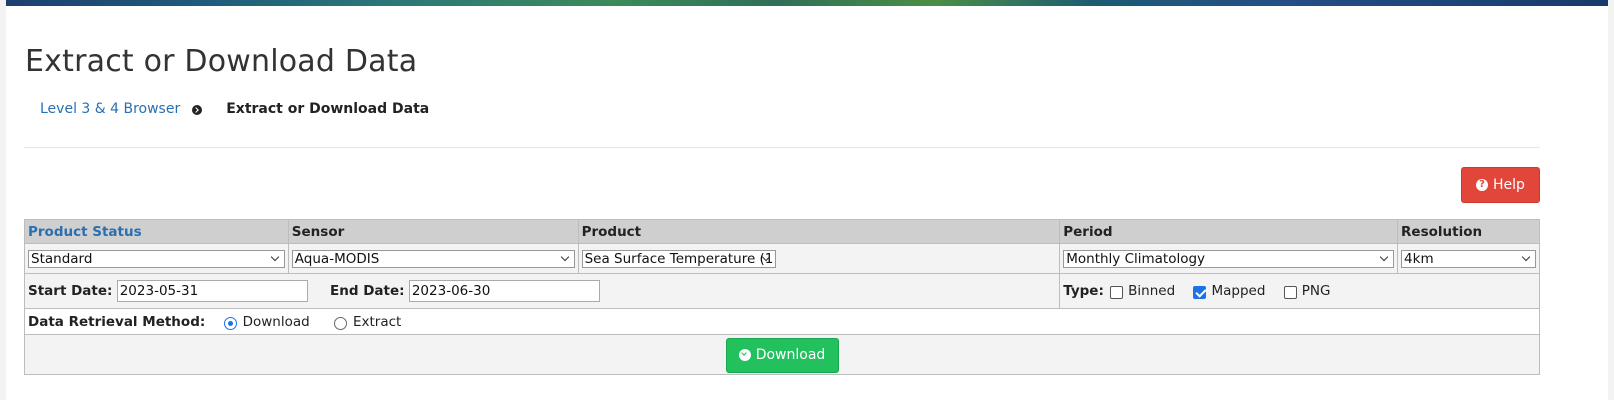 This screenshot has height=400, width=1614. What do you see at coordinates (85, 231) in the screenshot?
I see `product-status-header-label: Product Status` at bounding box center [85, 231].